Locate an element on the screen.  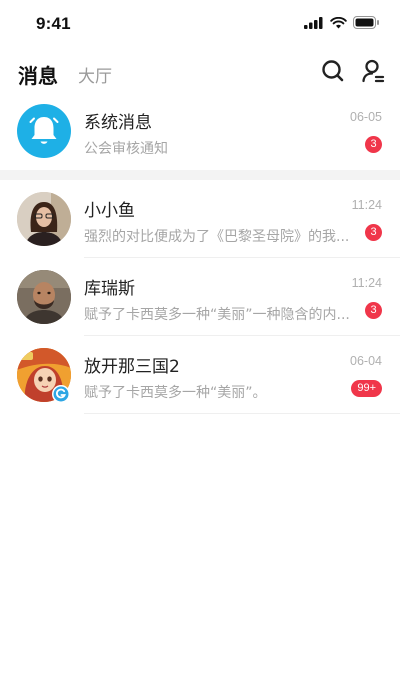
item-name: 小小鱼 is located at coordinates (109, 211).